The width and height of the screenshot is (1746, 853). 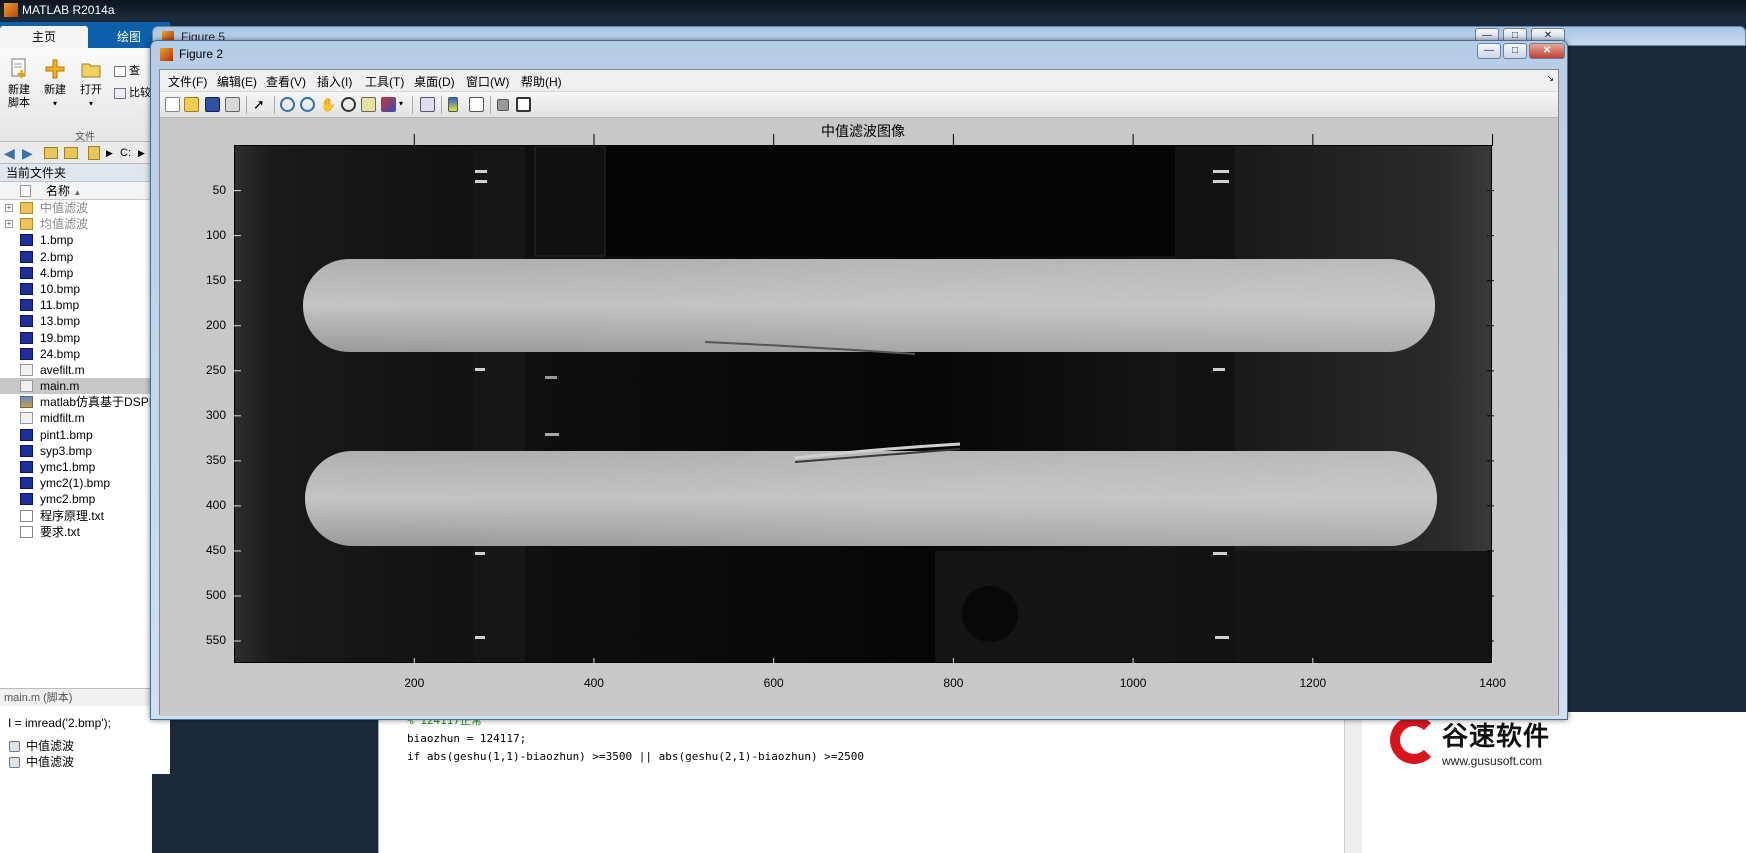 I want to click on menu-help: 帮助(H), so click(x=541, y=81).